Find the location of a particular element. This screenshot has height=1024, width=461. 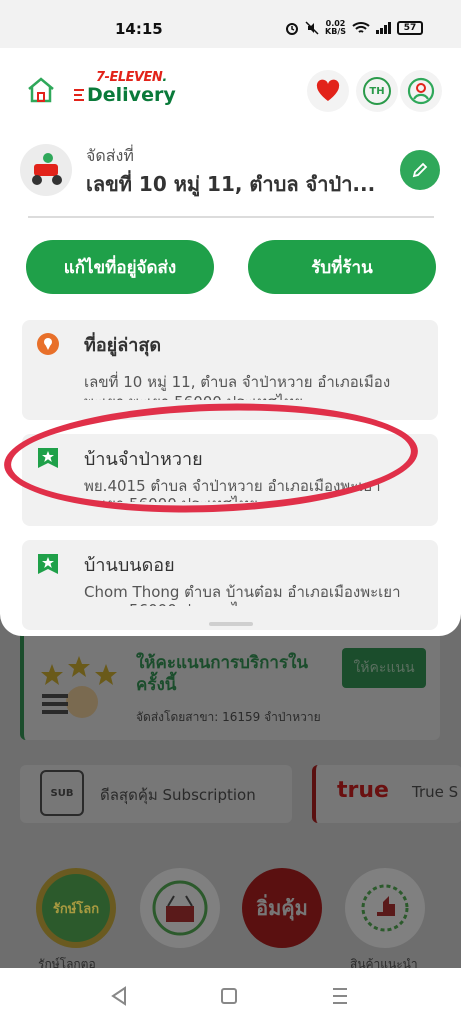

edit-delivery-address-button: แก้ไขที่อยู่จัดส่ง is located at coordinates (120, 267).